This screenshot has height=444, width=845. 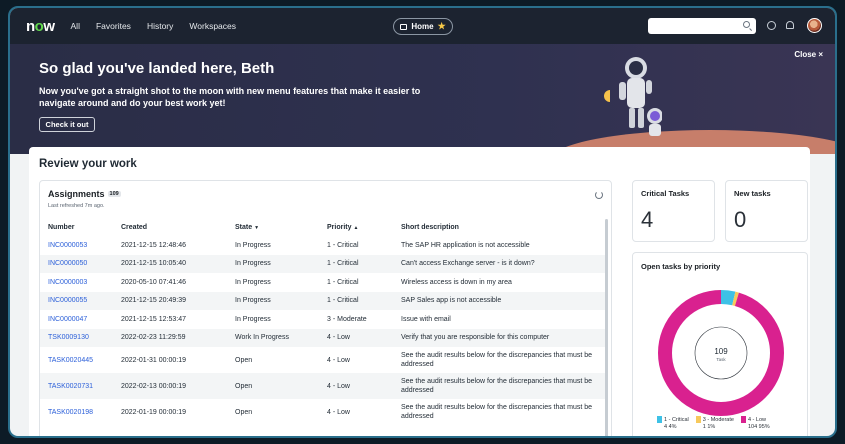 What do you see at coordinates (212, 26) in the screenshot?
I see `nav-workspaces: Workspaces` at bounding box center [212, 26].